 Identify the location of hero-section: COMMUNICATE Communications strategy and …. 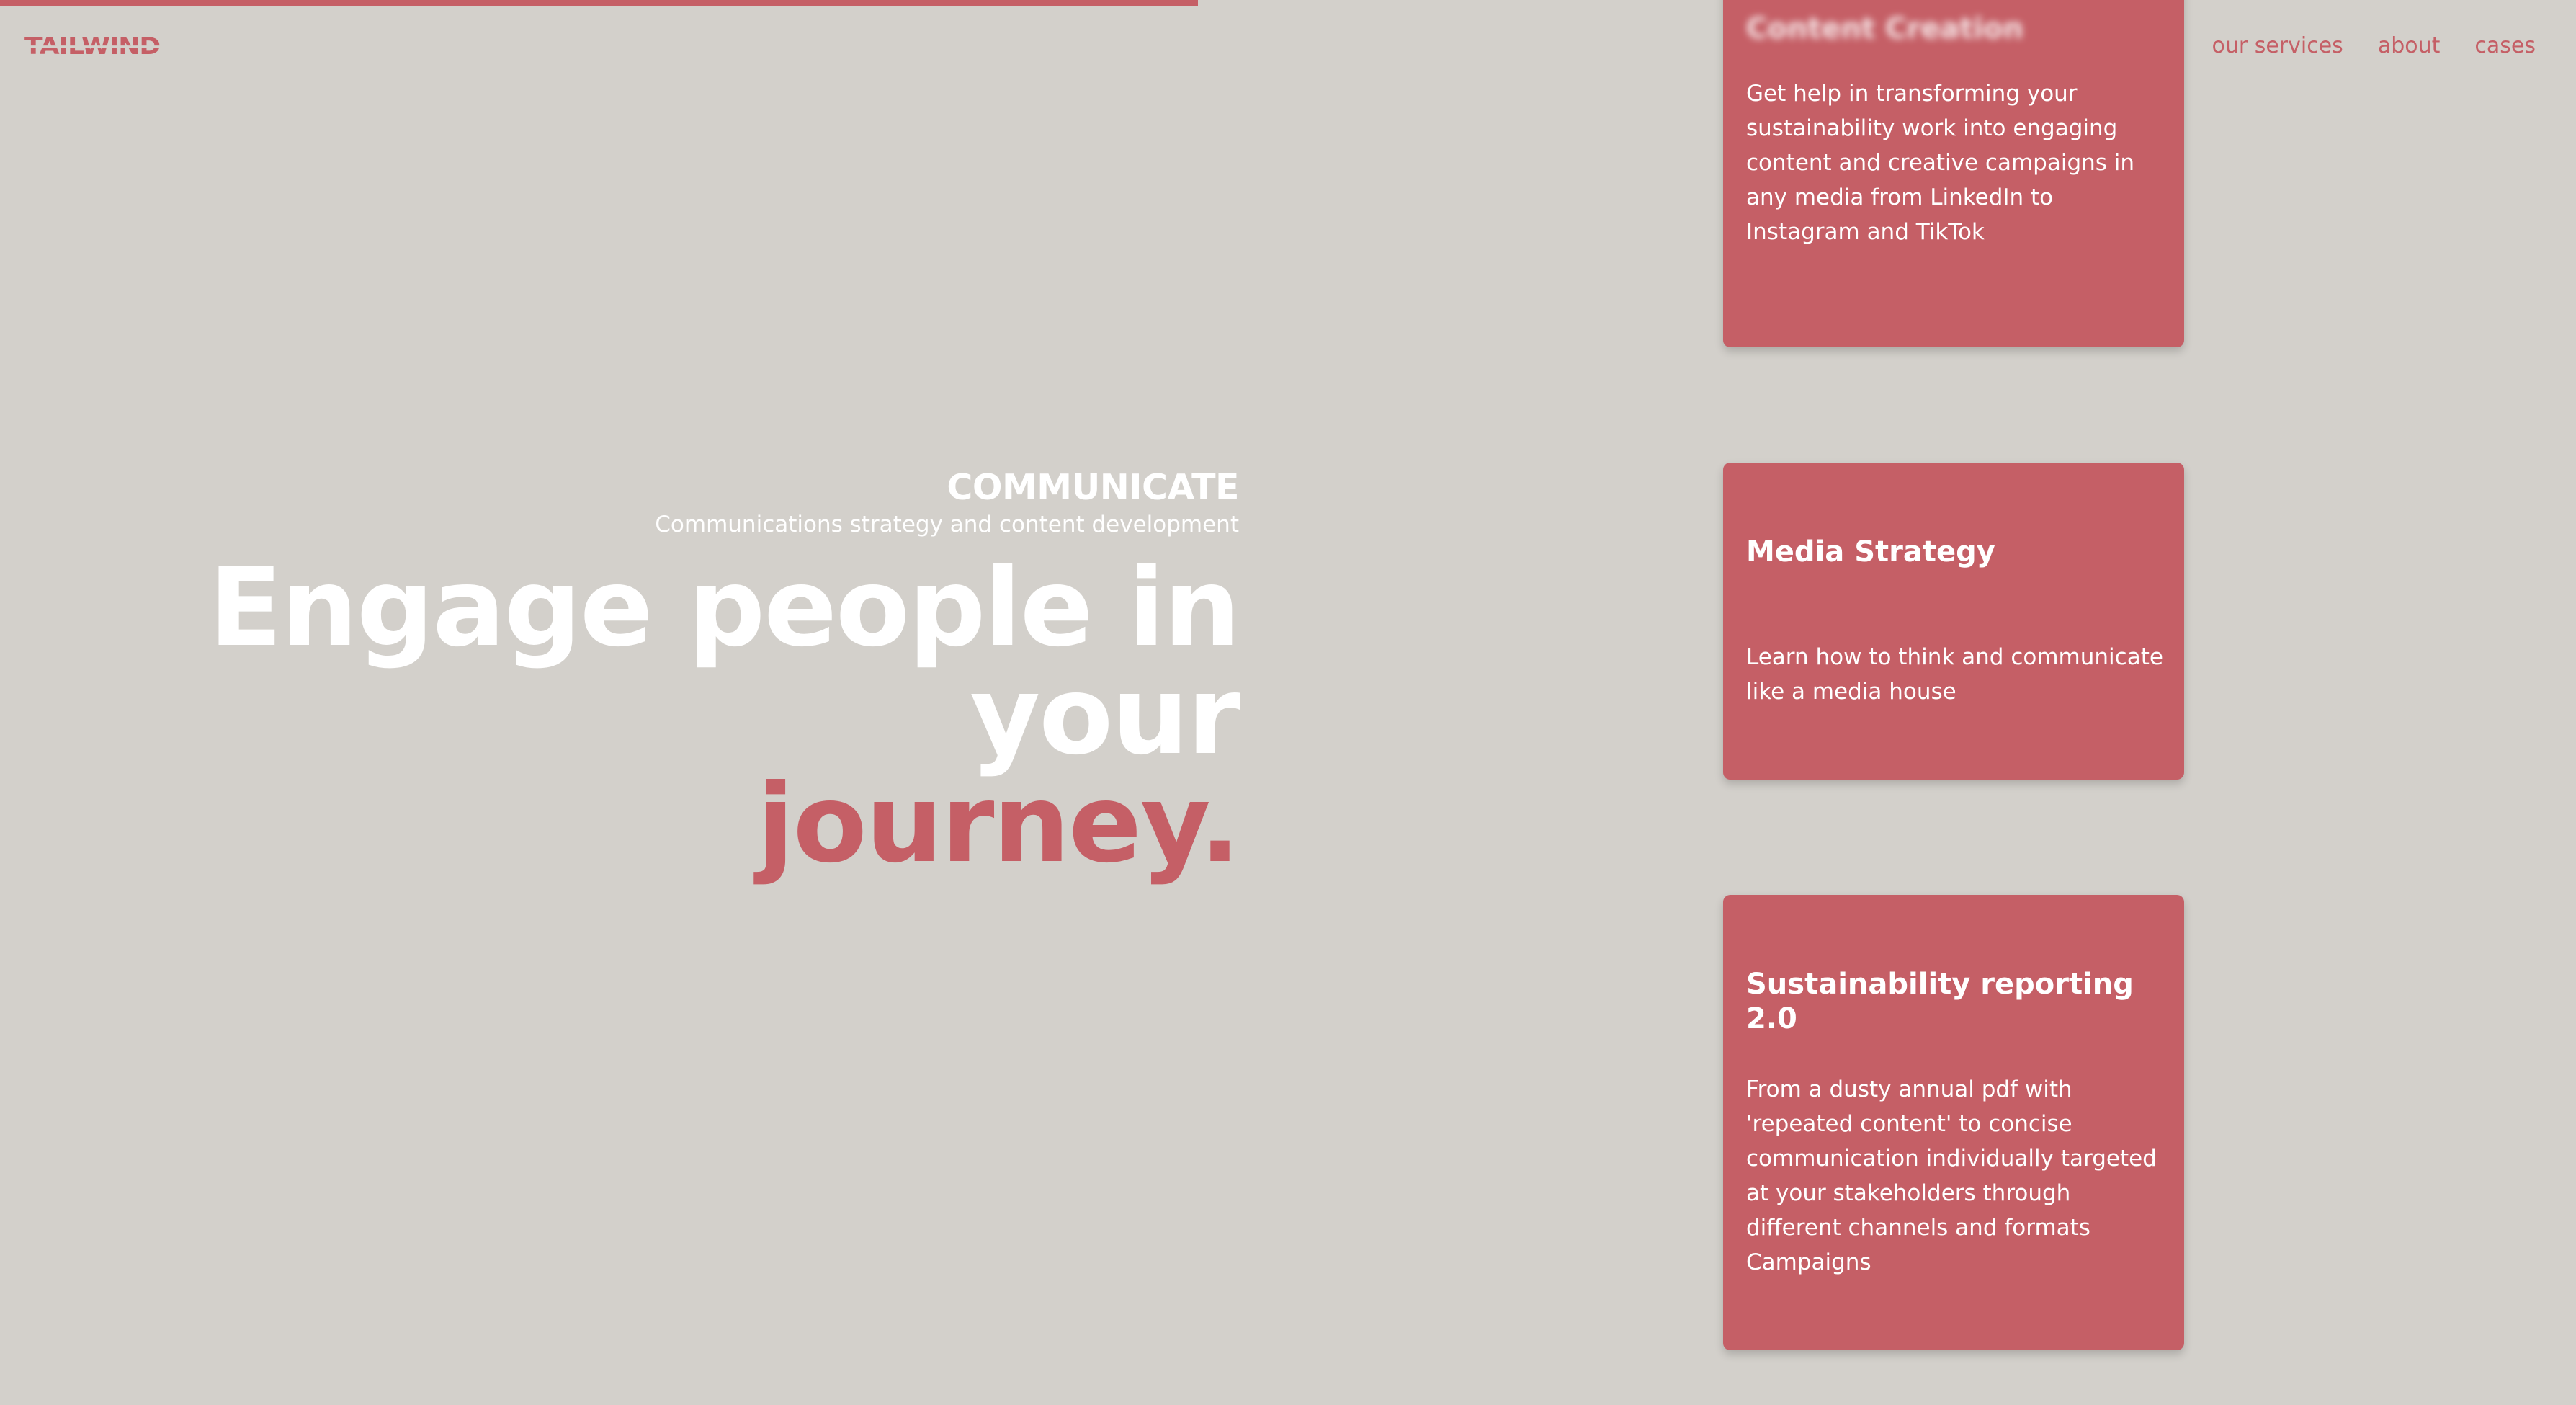
(627, 672).